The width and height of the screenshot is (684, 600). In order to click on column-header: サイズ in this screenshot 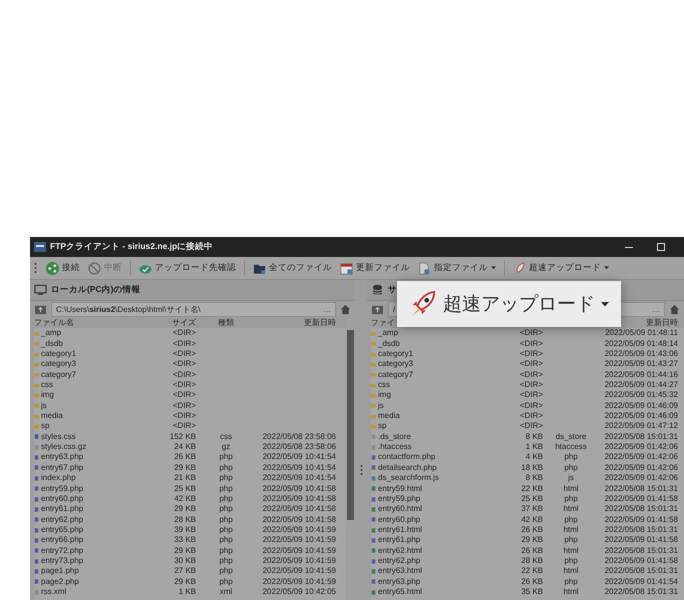, I will do `click(170, 323)`.